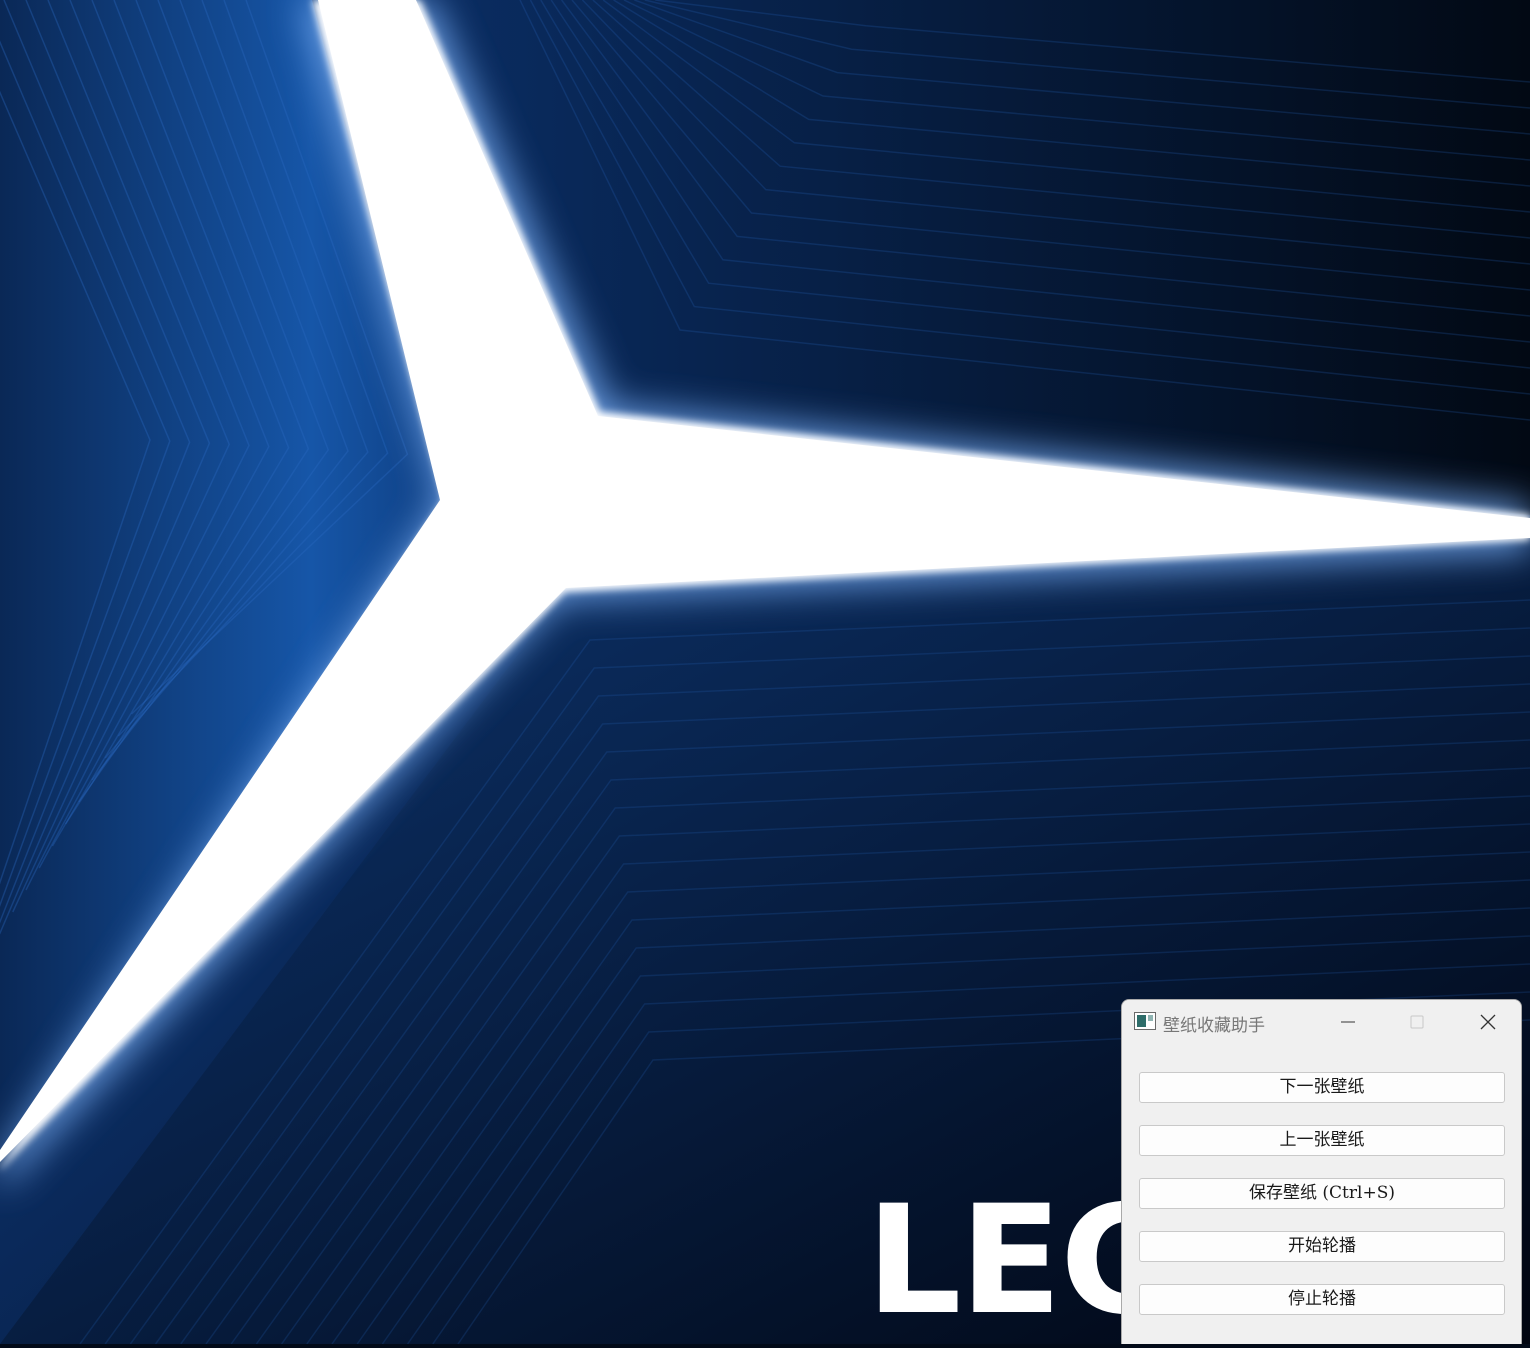 The width and height of the screenshot is (1530, 1348). Describe the element at coordinates (1214, 1026) in the screenshot. I see `window-title: 壁纸收藏助手` at that location.